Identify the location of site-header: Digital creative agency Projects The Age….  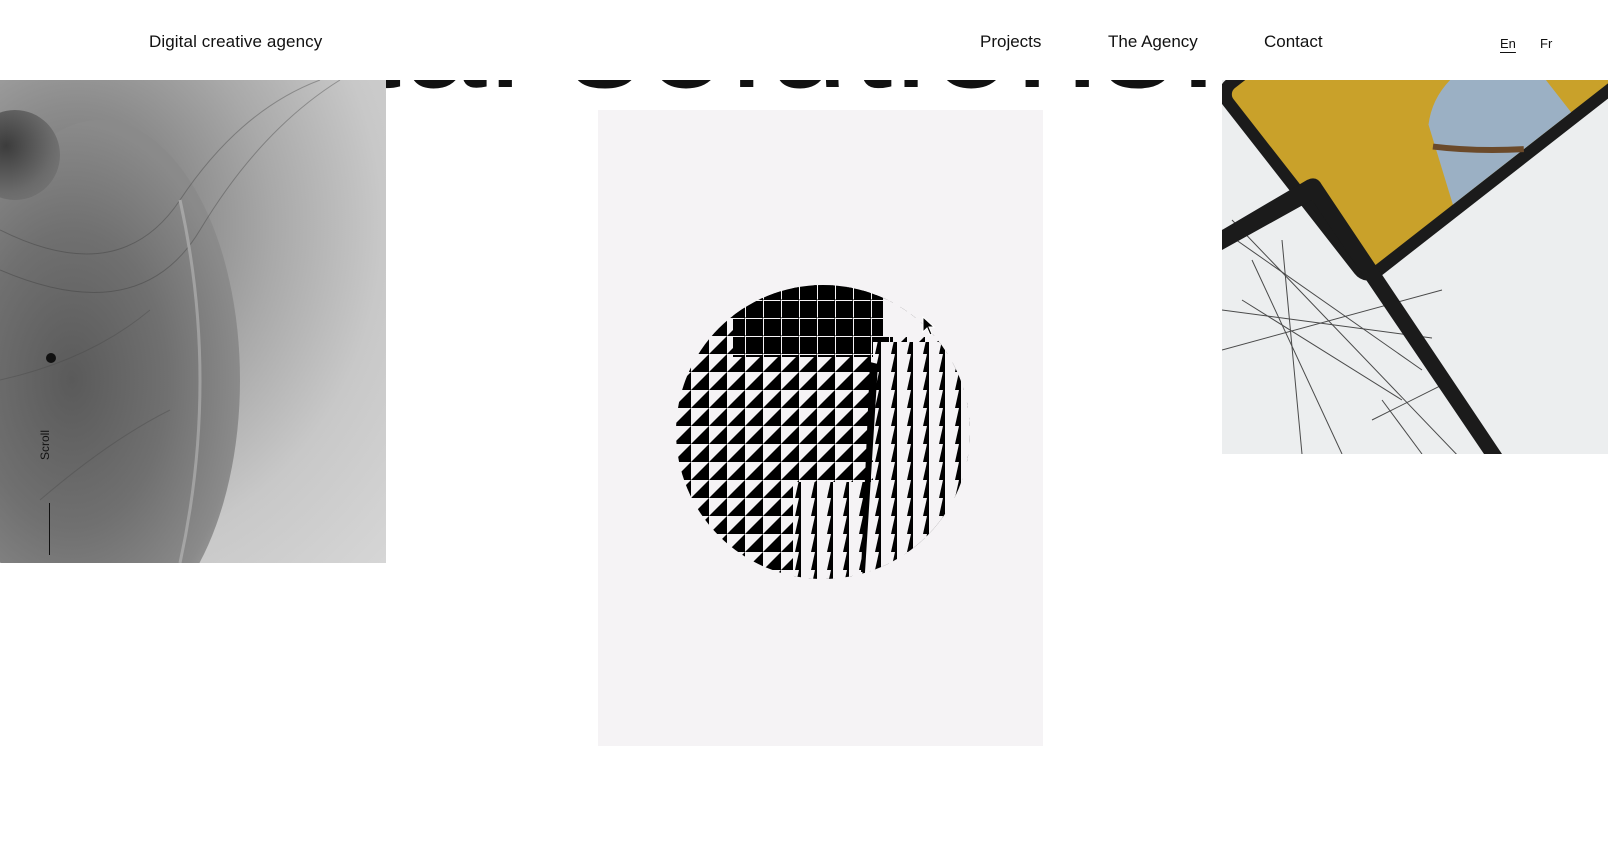
(804, 40).